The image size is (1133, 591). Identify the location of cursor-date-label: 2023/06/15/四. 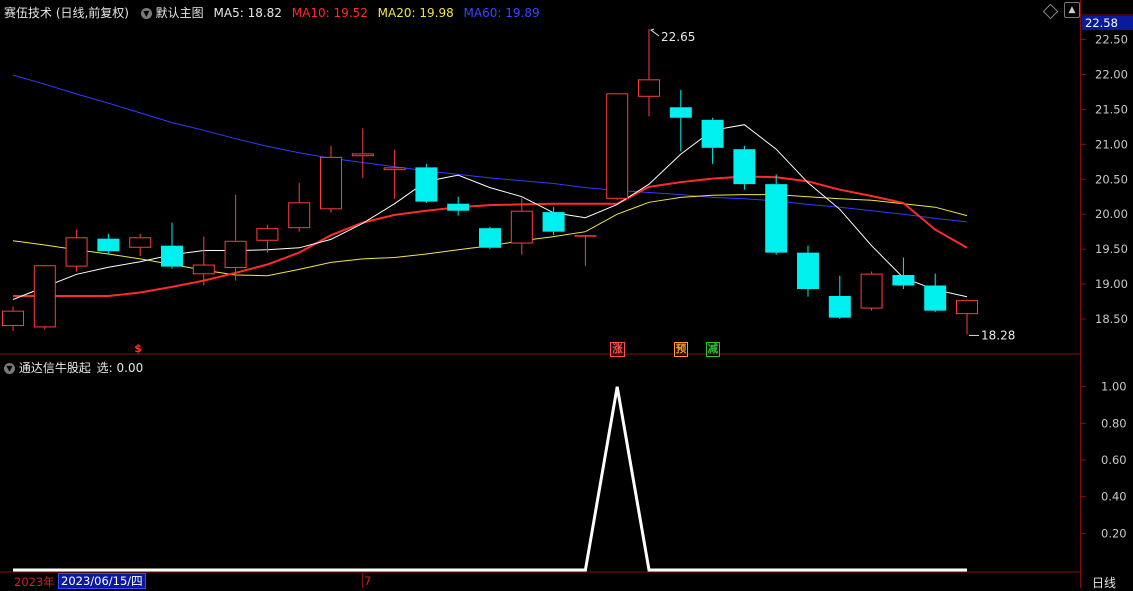
(102, 581).